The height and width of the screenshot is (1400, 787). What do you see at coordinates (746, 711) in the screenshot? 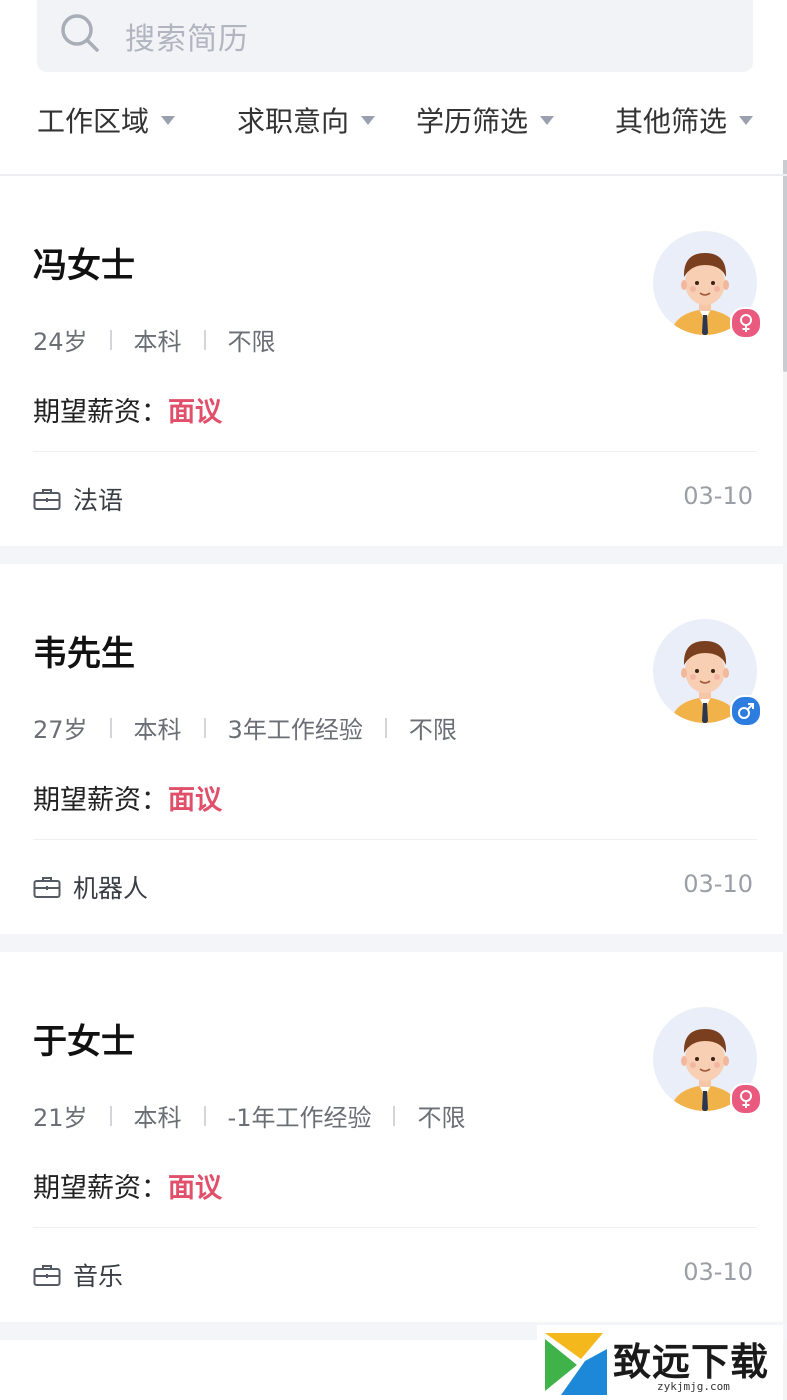
I see `male-icon` at bounding box center [746, 711].